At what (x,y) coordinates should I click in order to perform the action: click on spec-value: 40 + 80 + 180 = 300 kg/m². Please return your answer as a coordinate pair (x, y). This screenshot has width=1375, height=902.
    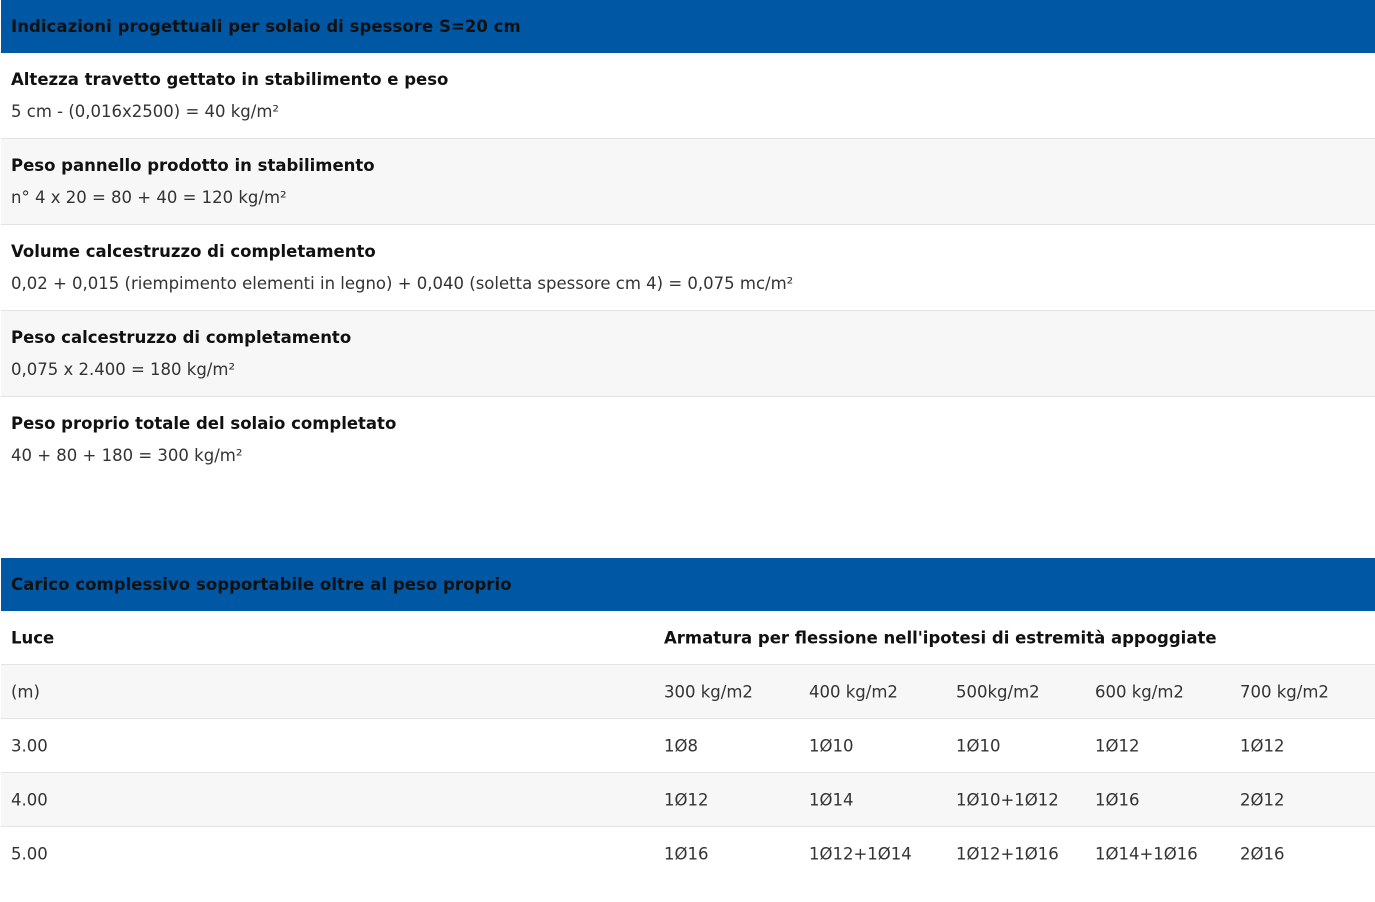
    Looking at the image, I should click on (127, 455).